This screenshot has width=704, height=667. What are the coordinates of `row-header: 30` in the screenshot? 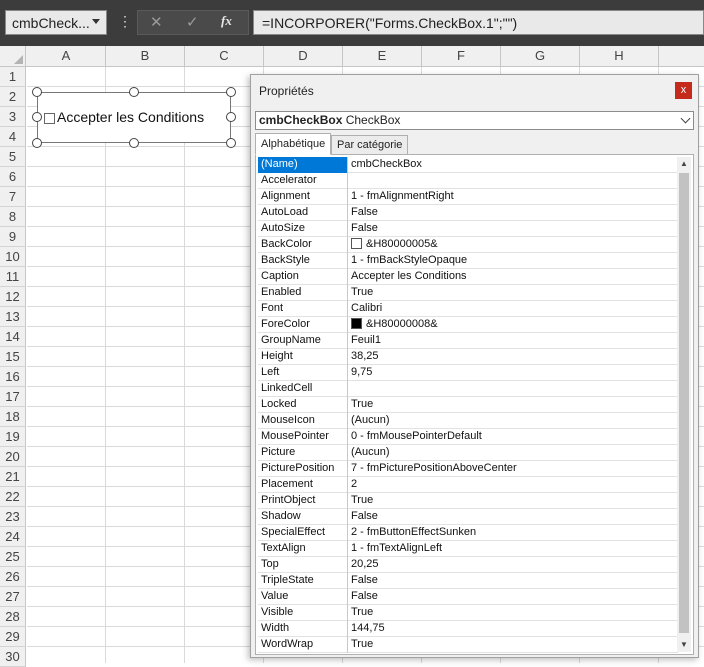 It's located at (13, 657).